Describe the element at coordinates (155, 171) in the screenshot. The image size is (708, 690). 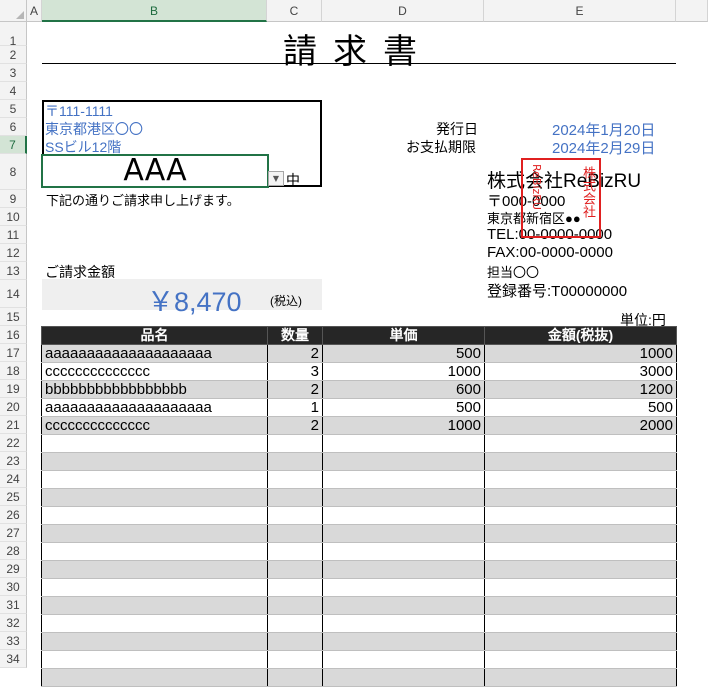
I see `recipient-name-cell: AAA` at that location.